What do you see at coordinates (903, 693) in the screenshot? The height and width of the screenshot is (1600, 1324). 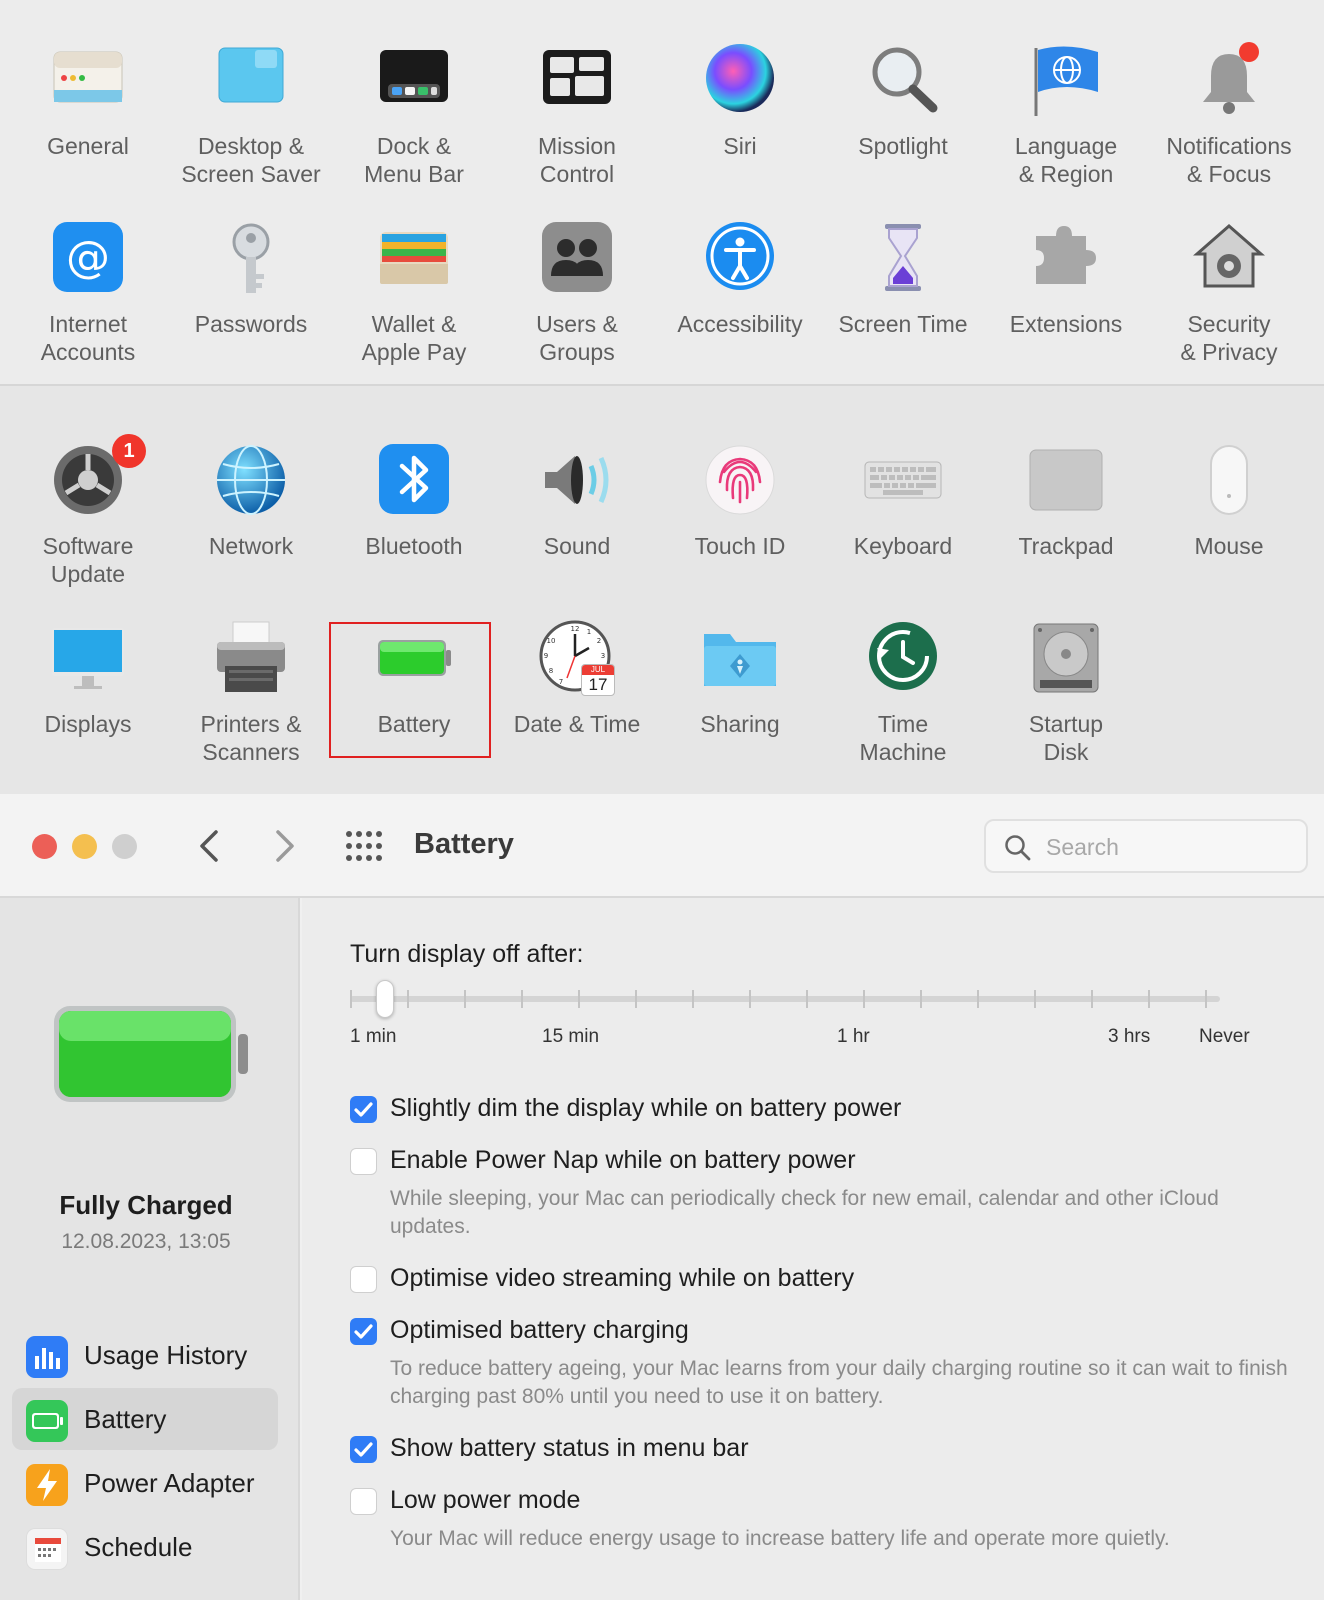 I see `pref-time-machine: Time Machine` at bounding box center [903, 693].